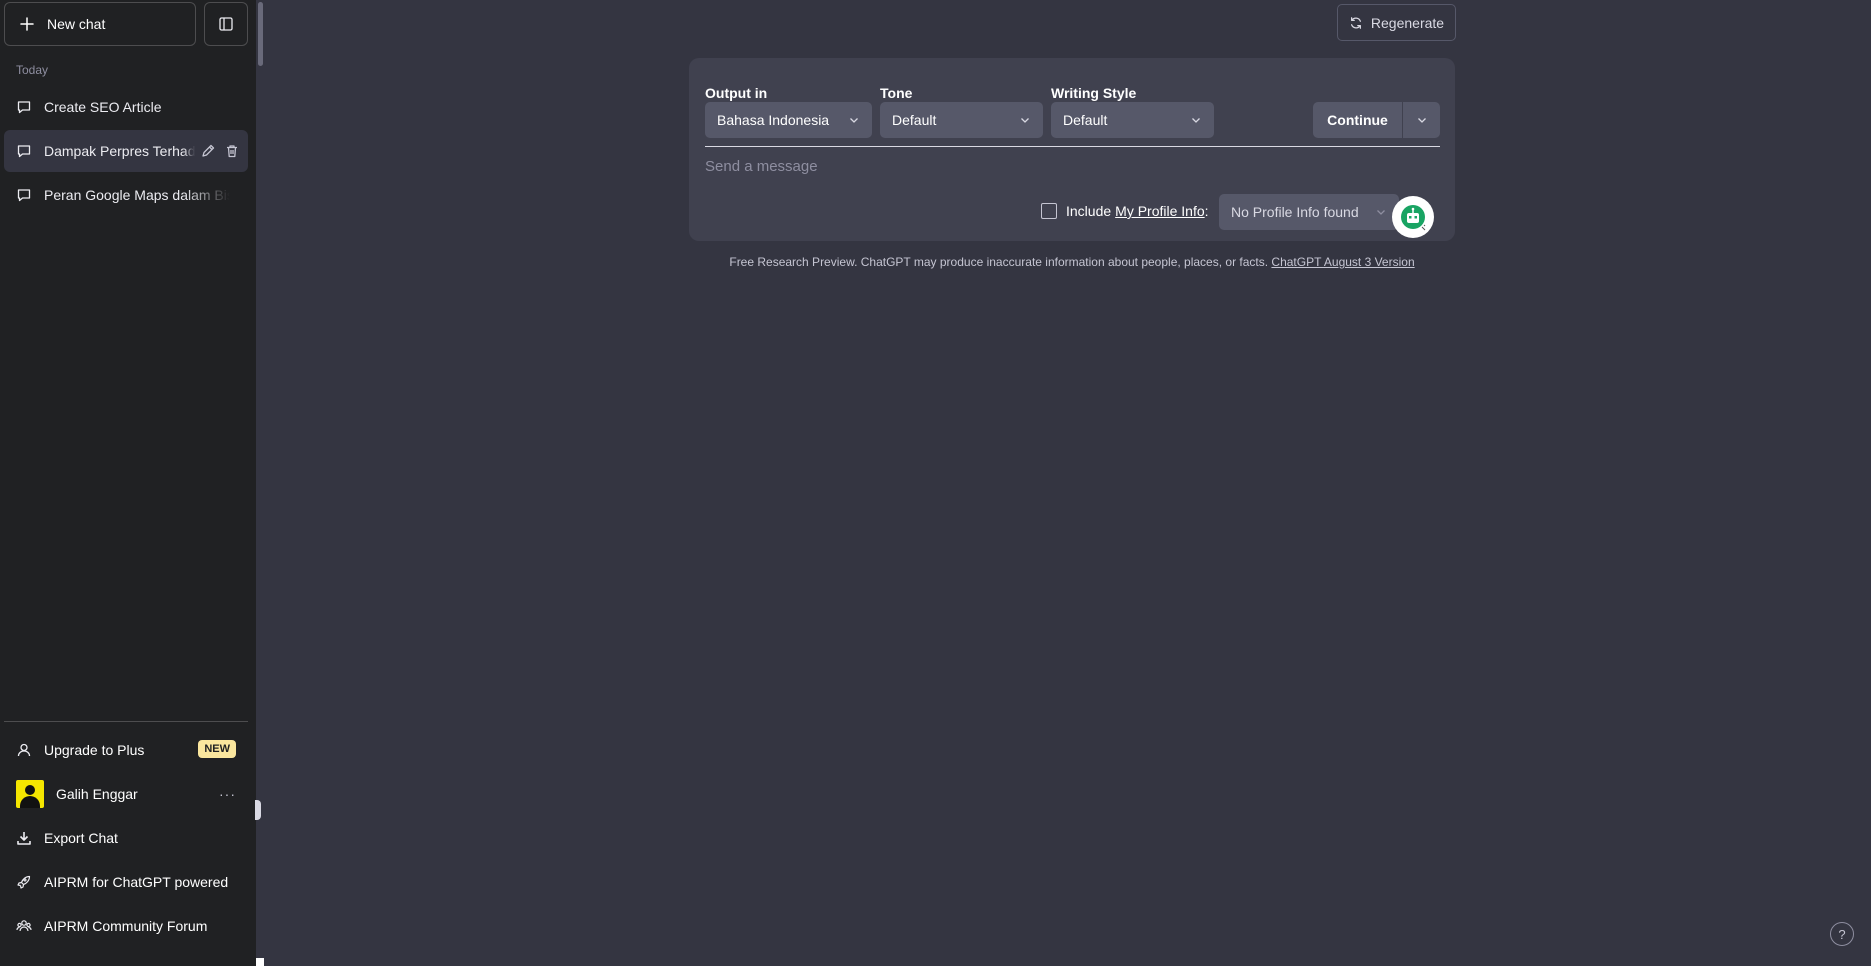 The width and height of the screenshot is (1871, 966). Describe the element at coordinates (126, 838) in the screenshot. I see `export-chat-button: Export Chat` at that location.